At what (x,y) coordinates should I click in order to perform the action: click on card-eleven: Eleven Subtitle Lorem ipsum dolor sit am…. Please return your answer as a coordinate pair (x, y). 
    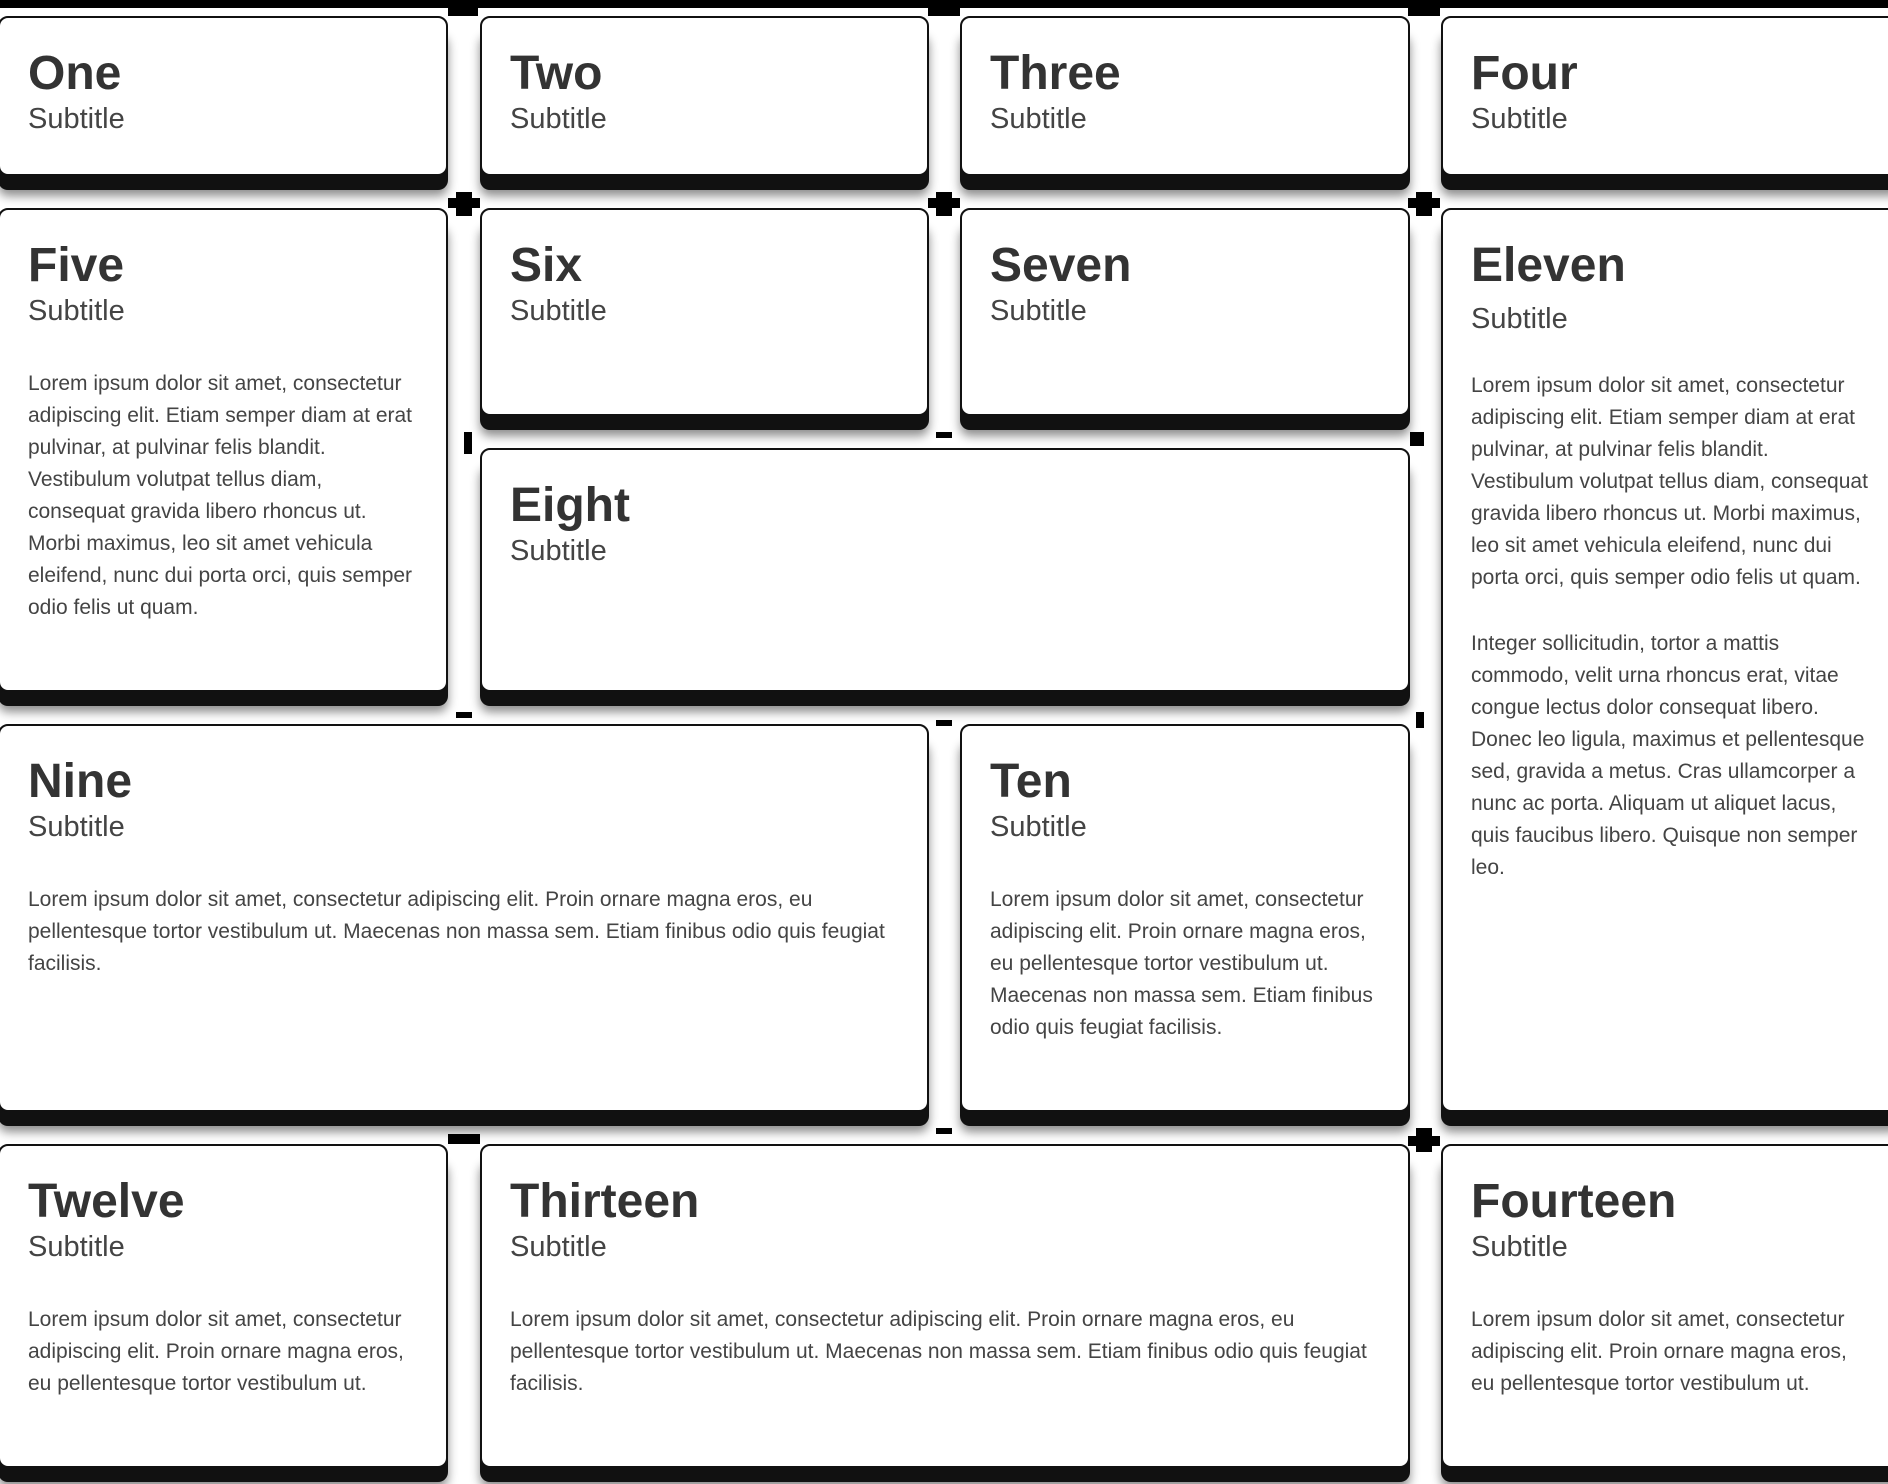
    Looking at the image, I should click on (1664, 660).